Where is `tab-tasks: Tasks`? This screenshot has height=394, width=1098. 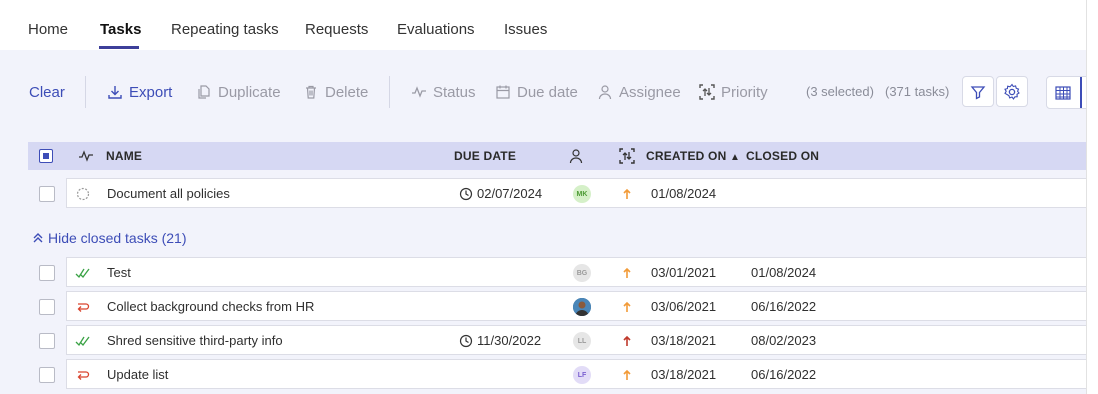
tab-tasks: Tasks is located at coordinates (120, 29).